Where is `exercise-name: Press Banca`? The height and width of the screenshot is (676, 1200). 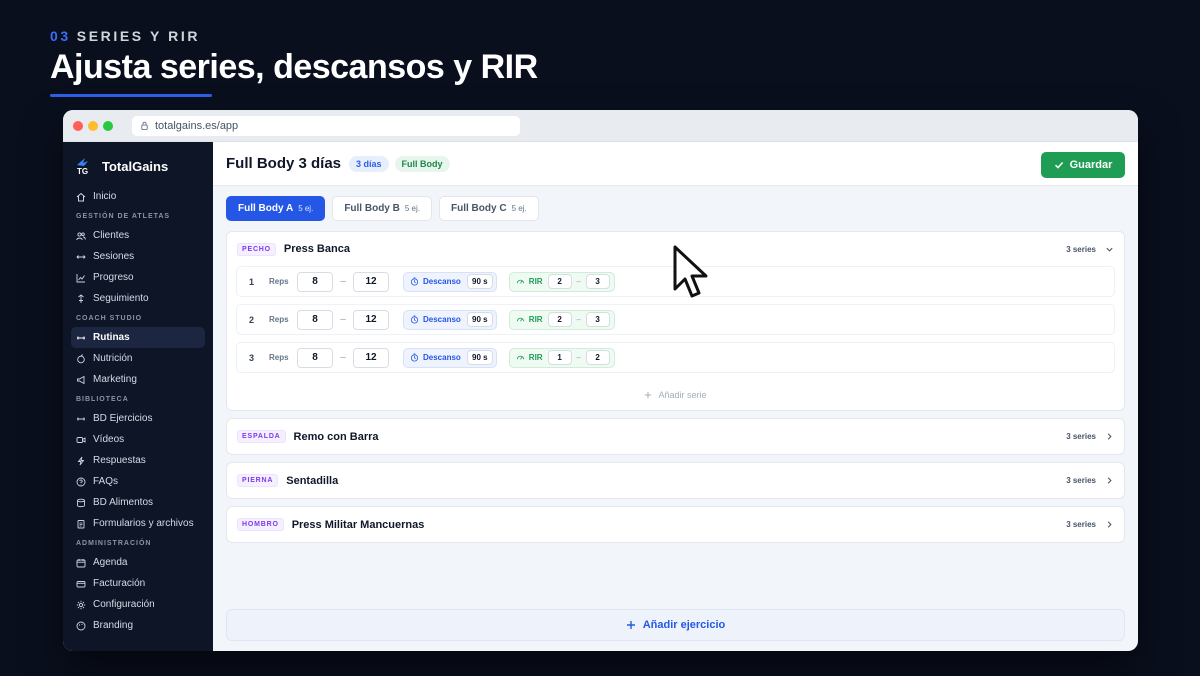 exercise-name: Press Banca is located at coordinates (316, 249).